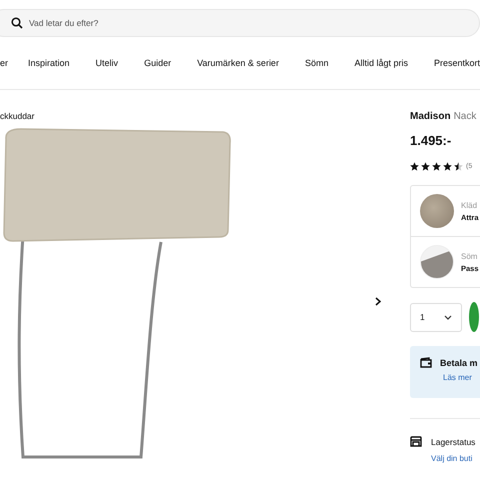 The height and width of the screenshot is (480, 480). I want to click on choose-store-link: Välj din buti, so click(455, 458).